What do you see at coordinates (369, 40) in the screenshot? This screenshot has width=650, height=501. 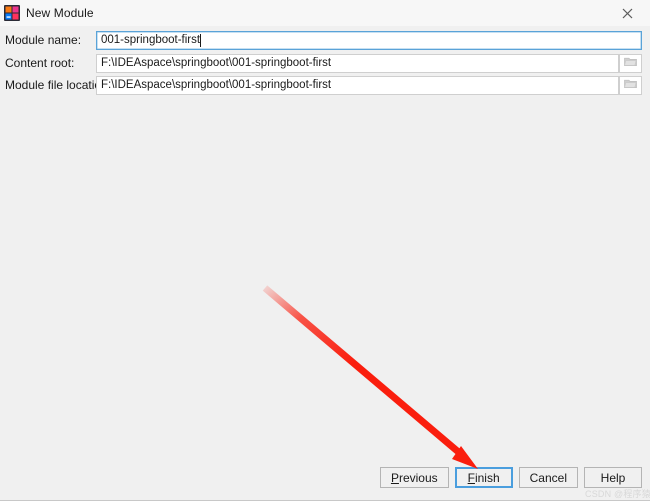 I see `module-name-input: 001-springboot-first` at bounding box center [369, 40].